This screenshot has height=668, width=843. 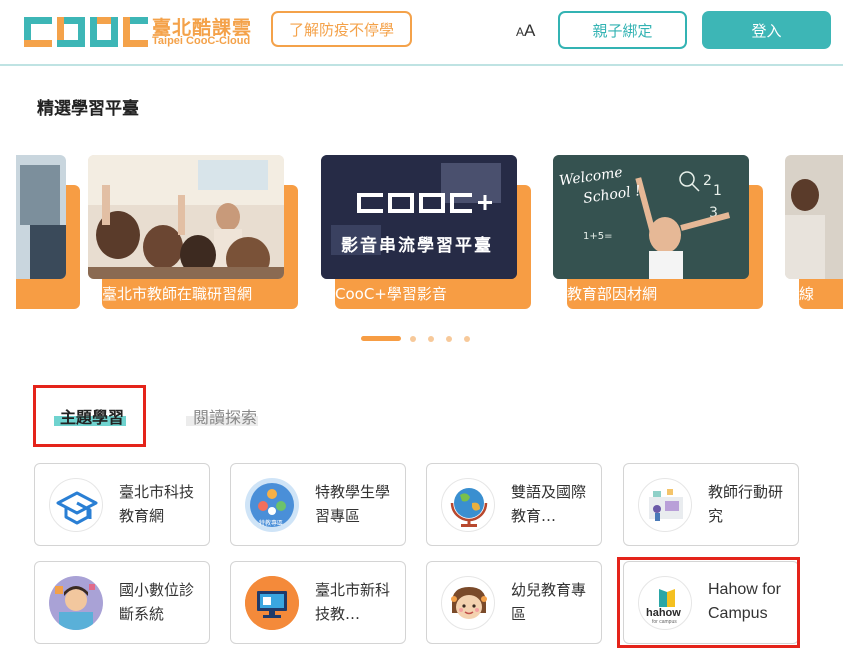 What do you see at coordinates (468, 505) in the screenshot?
I see `globe-icon` at bounding box center [468, 505].